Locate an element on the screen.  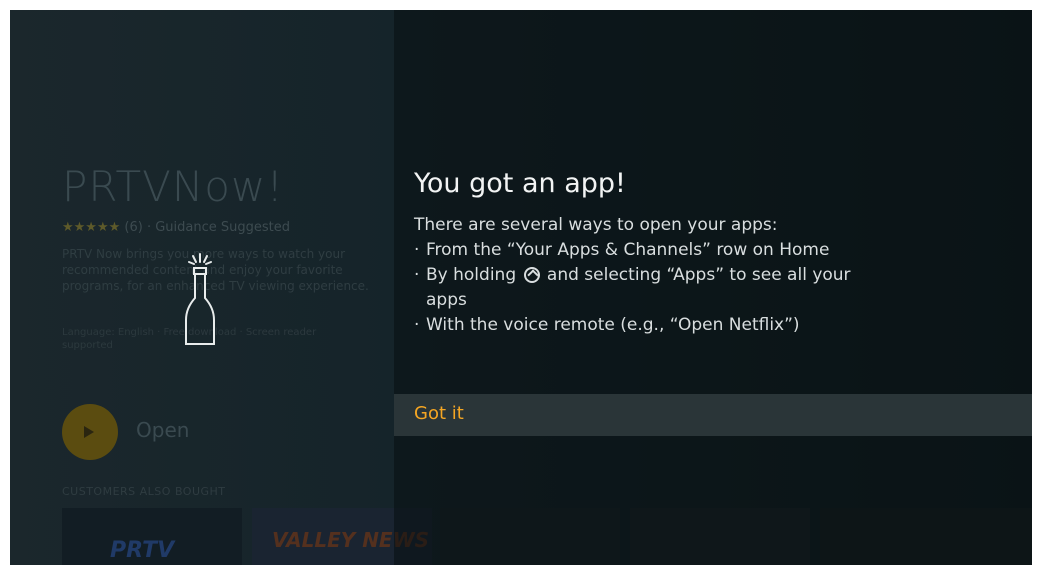
got-it-label: Got it is located at coordinates (439, 413).